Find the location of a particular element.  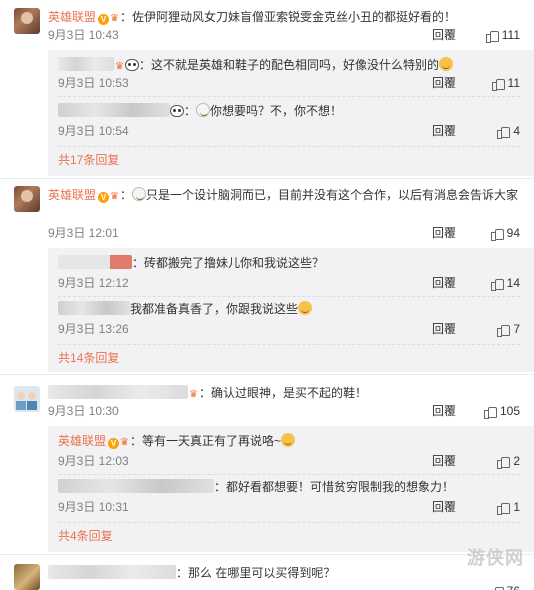

like-button: 14 is located at coordinates (505, 283).